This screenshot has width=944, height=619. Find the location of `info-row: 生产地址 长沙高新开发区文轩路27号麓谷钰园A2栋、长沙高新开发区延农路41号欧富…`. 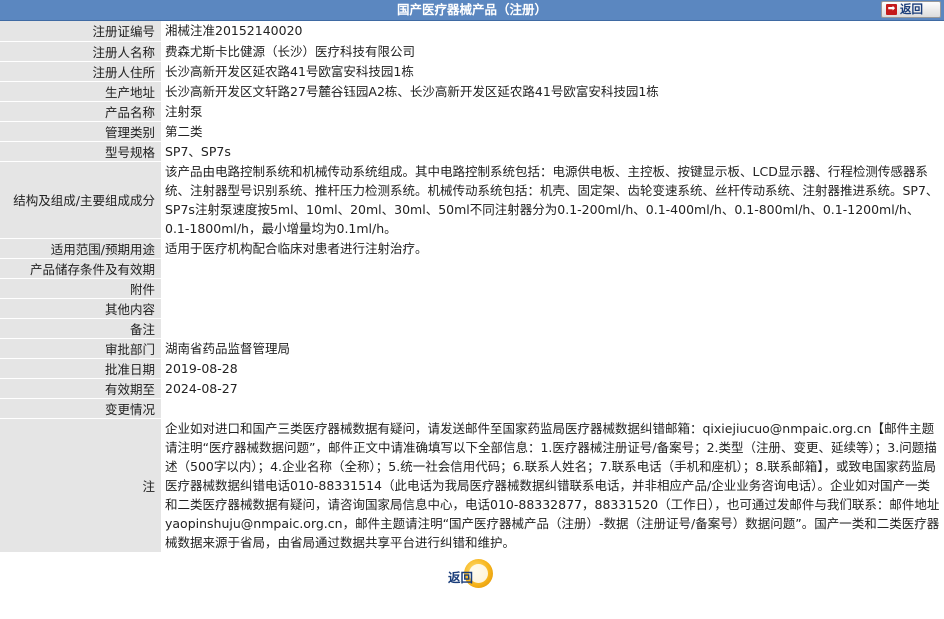

info-row: 生产地址 长沙高新开发区文轩路27号麓谷钰园A2栋、长沙高新开发区延农路41号欧富… is located at coordinates (472, 91).